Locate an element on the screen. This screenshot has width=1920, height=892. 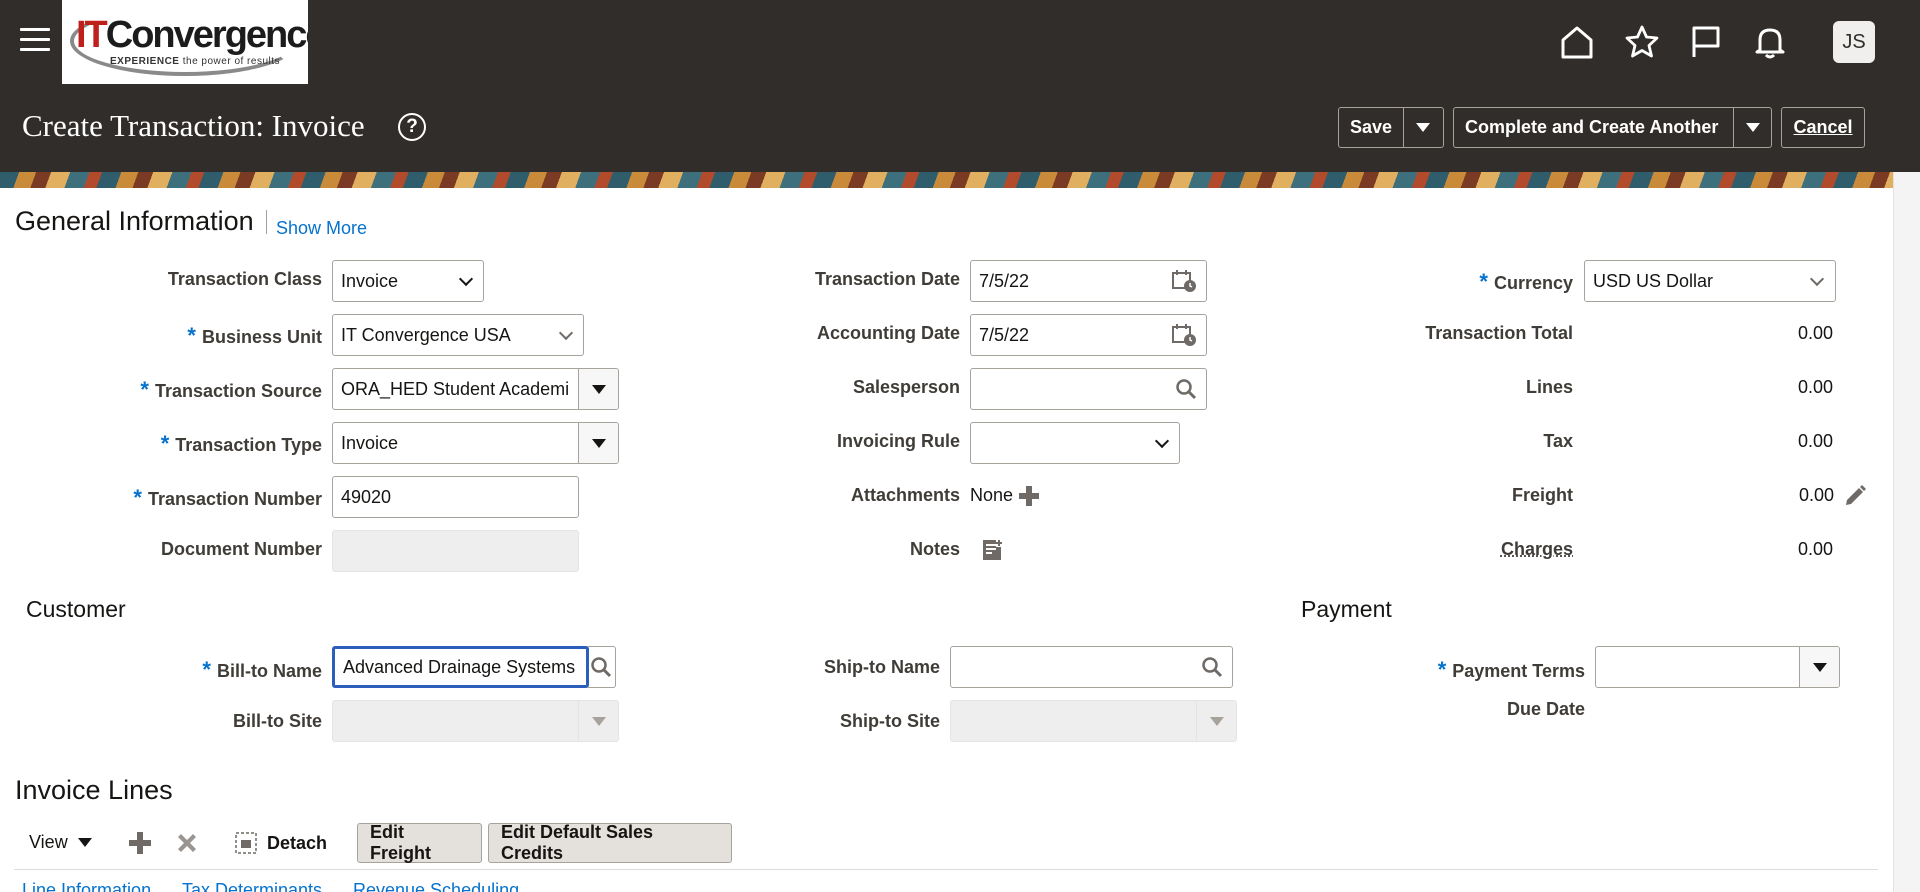
ship-to-site-label: Ship-to Site is located at coordinates (890, 721).